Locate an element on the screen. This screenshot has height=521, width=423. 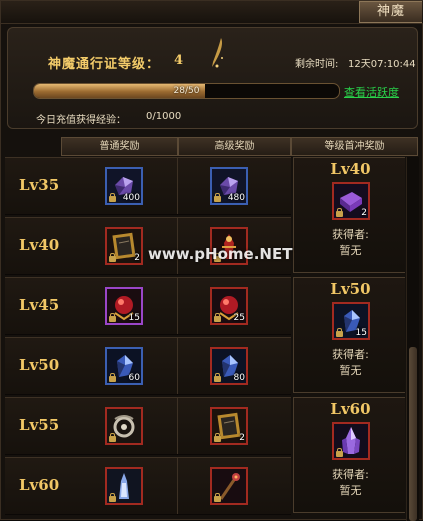
level-progress-text: 28/50 is located at coordinates (186, 91).